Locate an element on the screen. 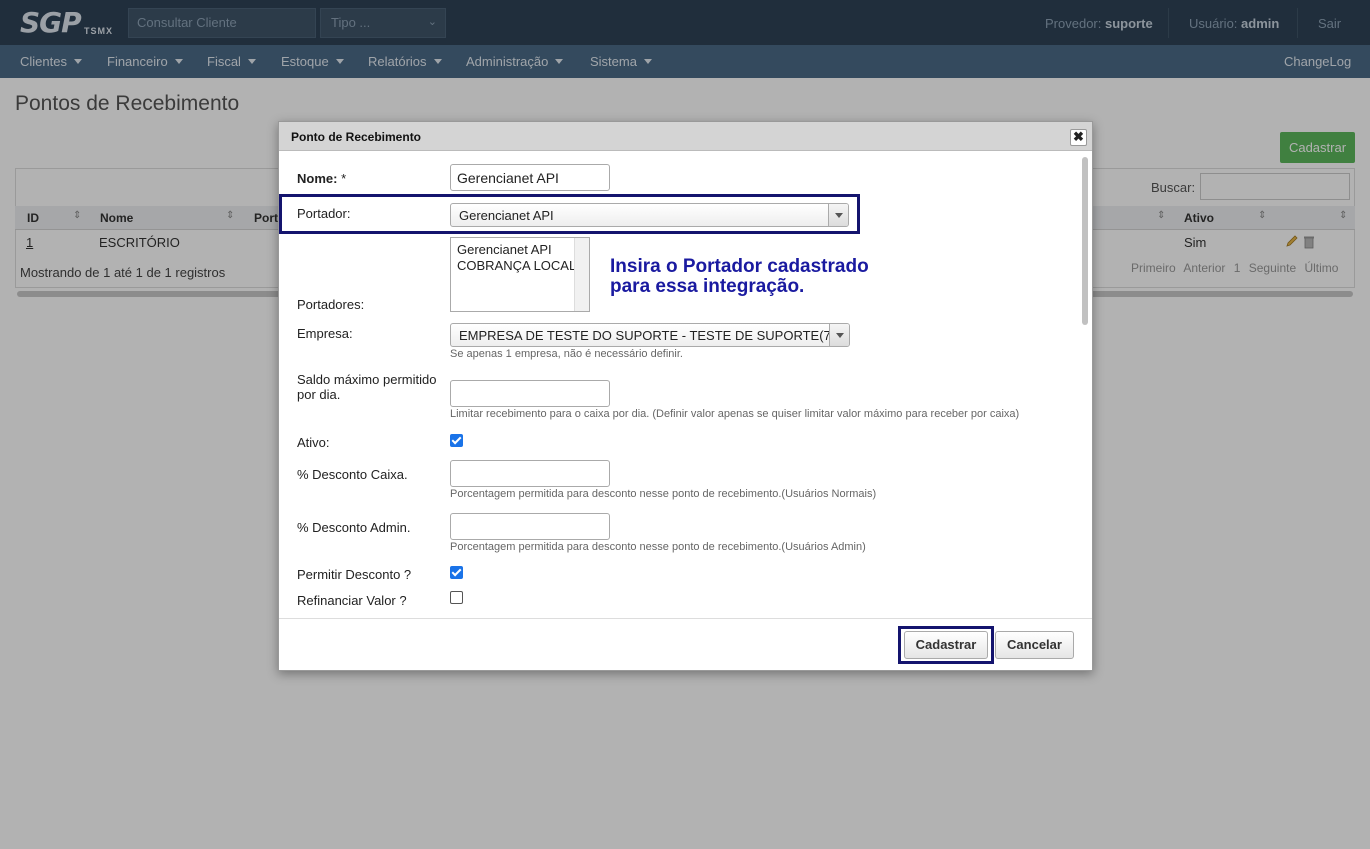 The width and height of the screenshot is (1370, 849). permitir-desconto-checkbox is located at coordinates (456, 572).